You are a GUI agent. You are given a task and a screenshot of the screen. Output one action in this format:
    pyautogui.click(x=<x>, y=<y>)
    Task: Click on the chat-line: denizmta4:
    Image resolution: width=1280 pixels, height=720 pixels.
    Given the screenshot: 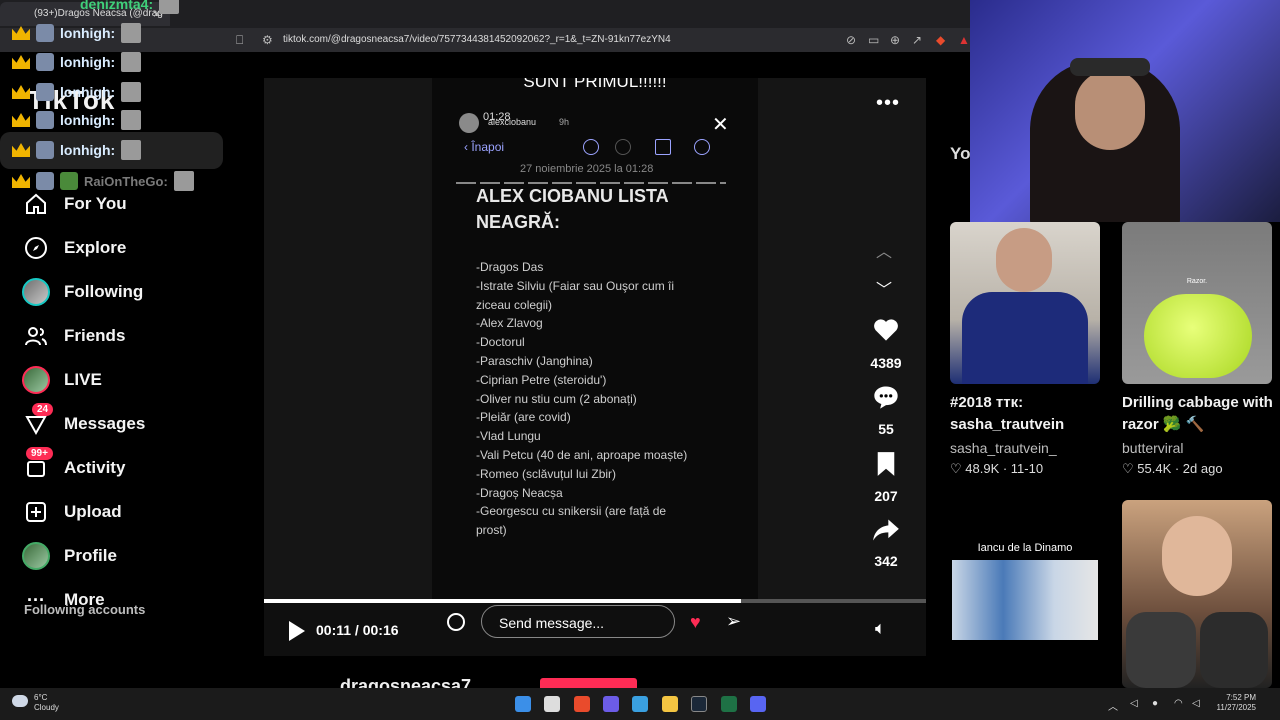 What is the action you would take?
    pyautogui.click(x=130, y=7)
    